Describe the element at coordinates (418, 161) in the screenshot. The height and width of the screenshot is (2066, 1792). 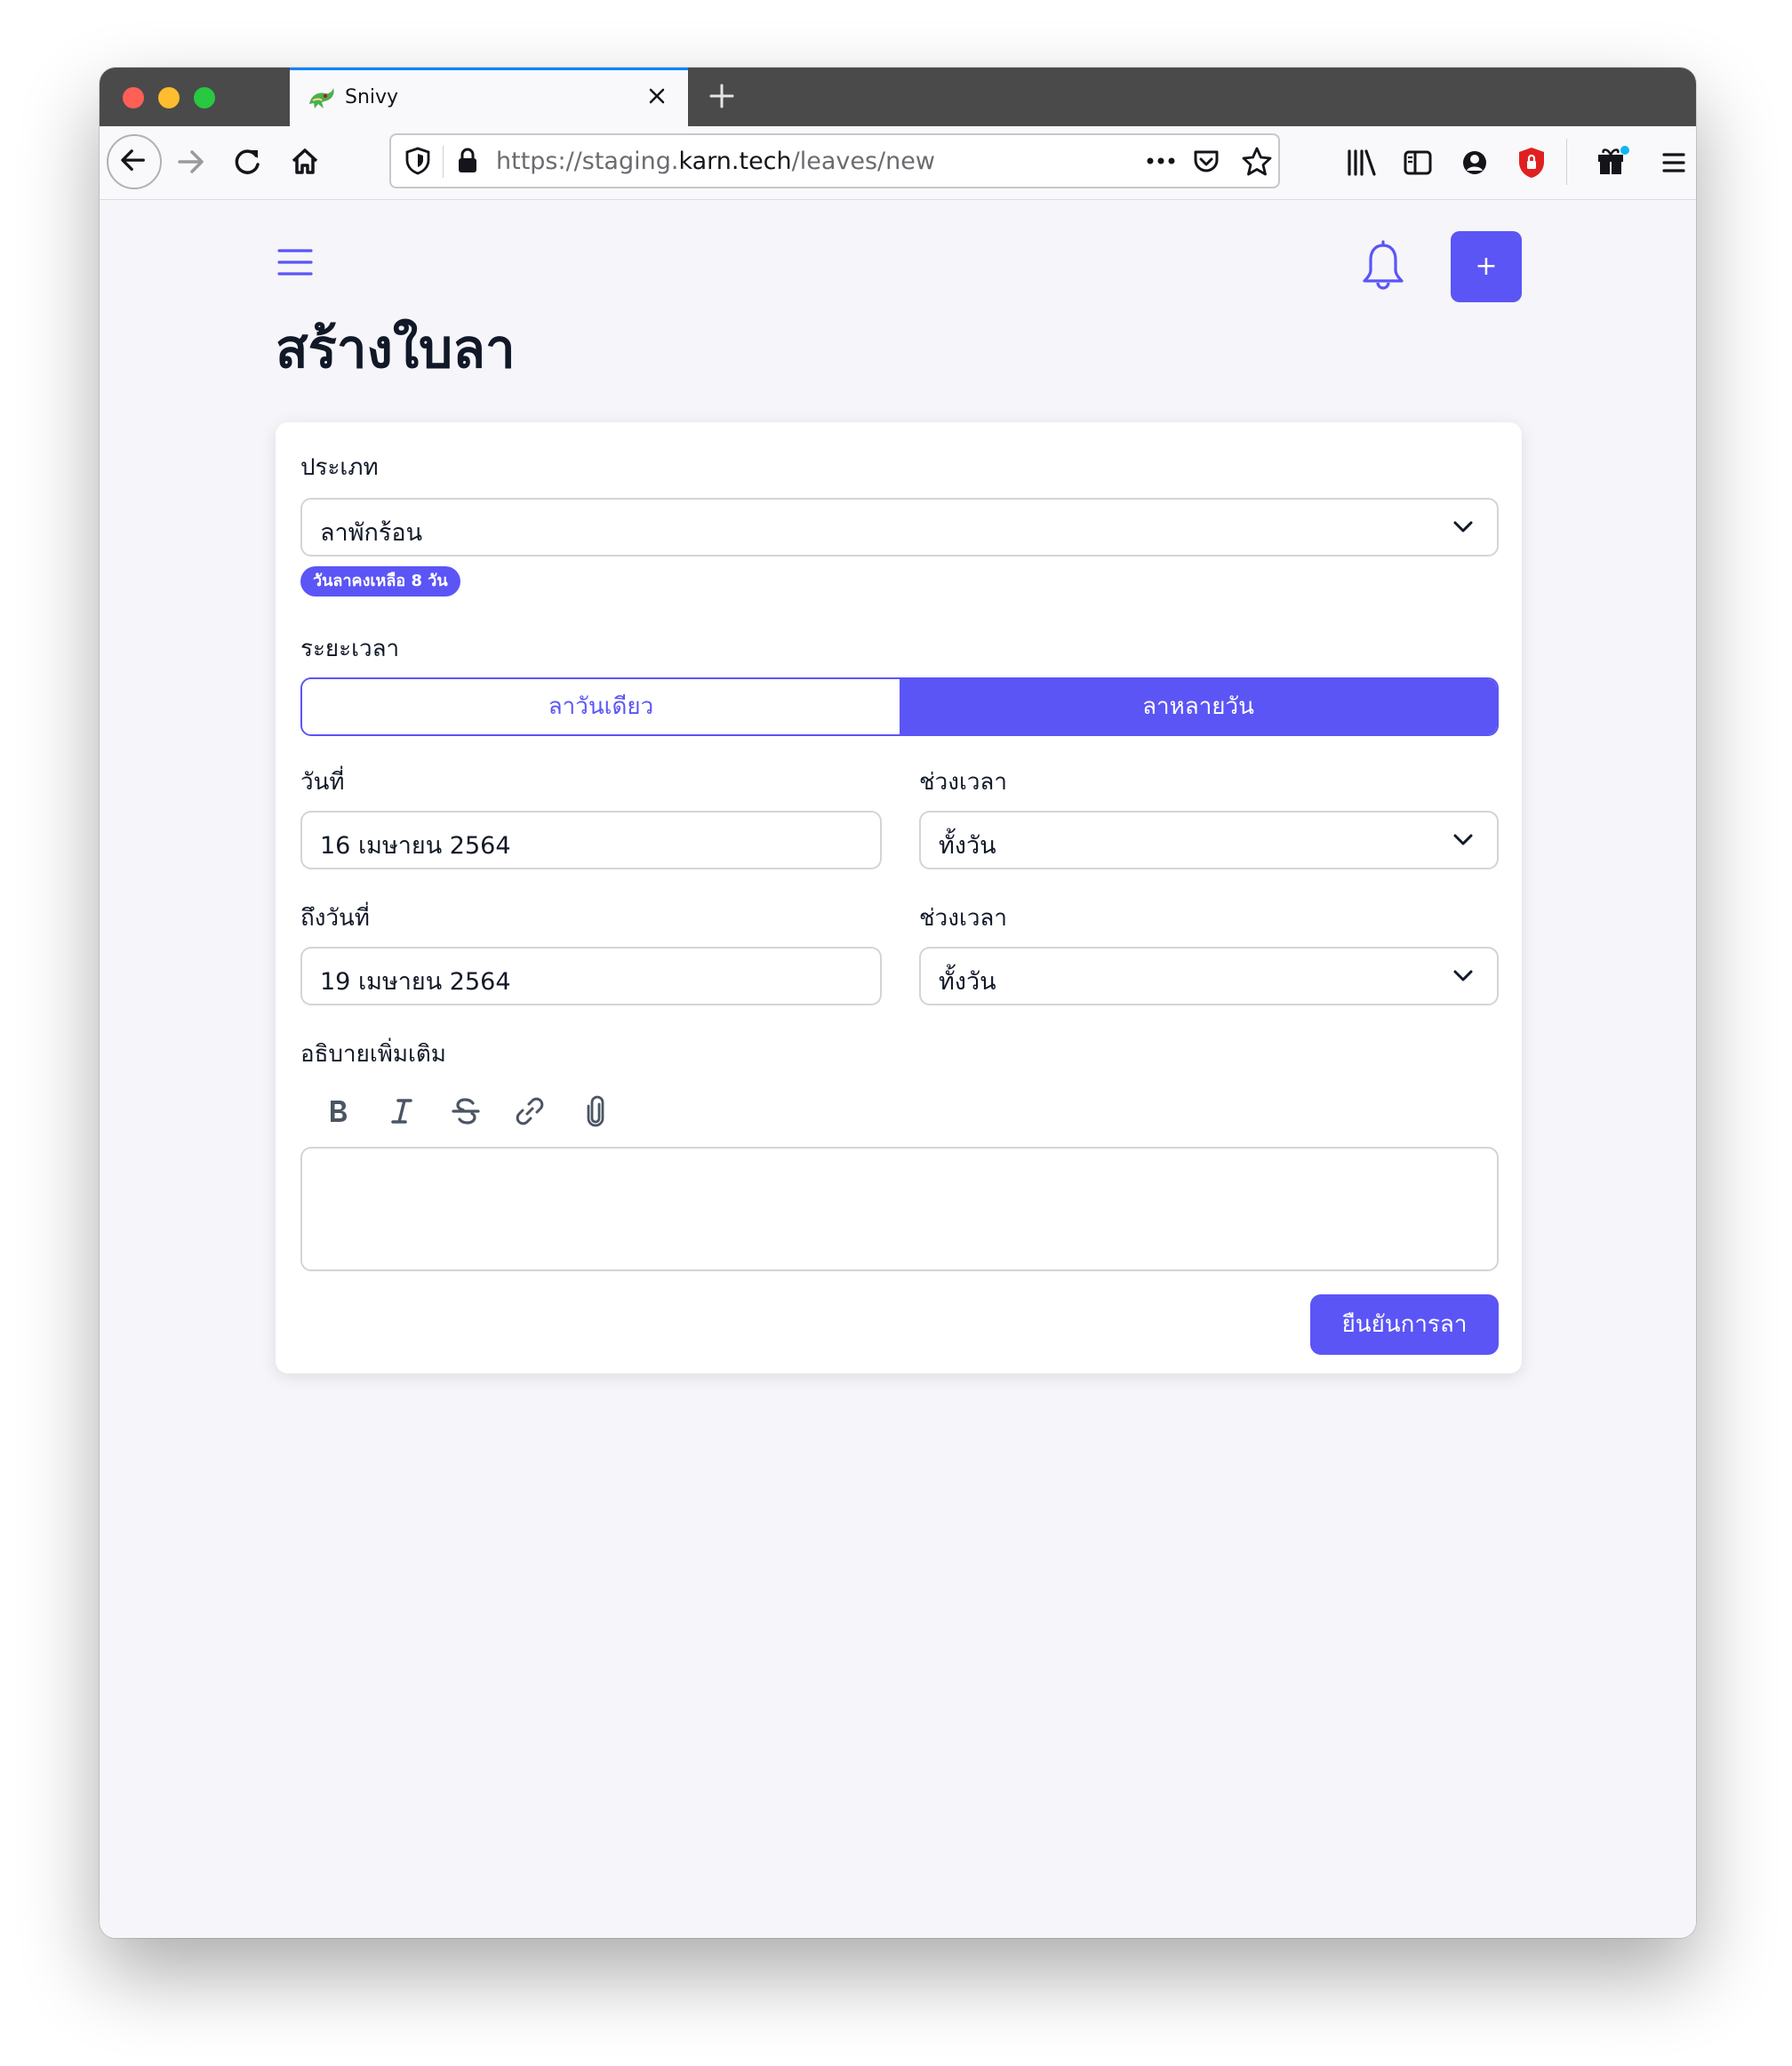
I see `tracking-shield-icon` at that location.